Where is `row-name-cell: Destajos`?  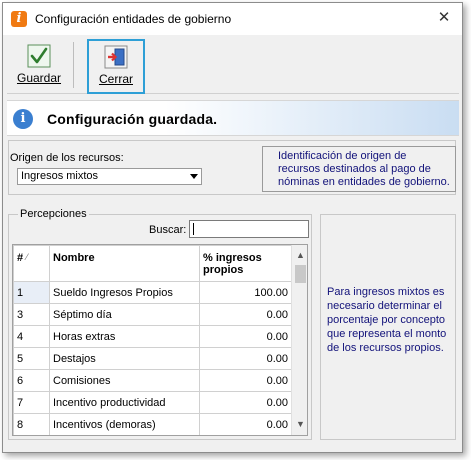
row-name-cell: Destajos is located at coordinates (124, 358).